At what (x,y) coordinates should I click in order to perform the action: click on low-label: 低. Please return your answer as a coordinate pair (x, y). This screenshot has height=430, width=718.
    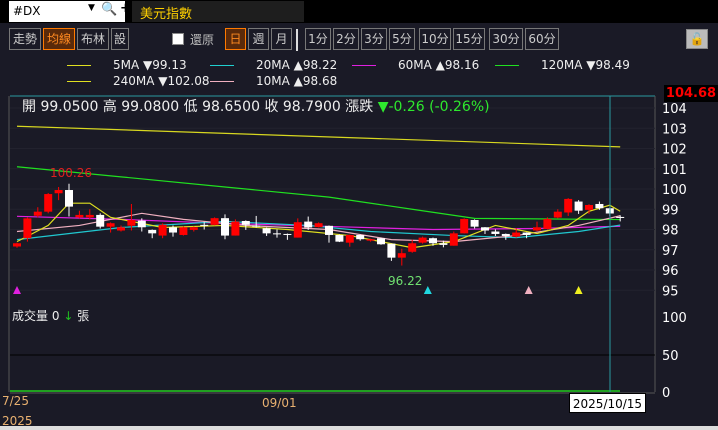
    Looking at the image, I should click on (190, 107).